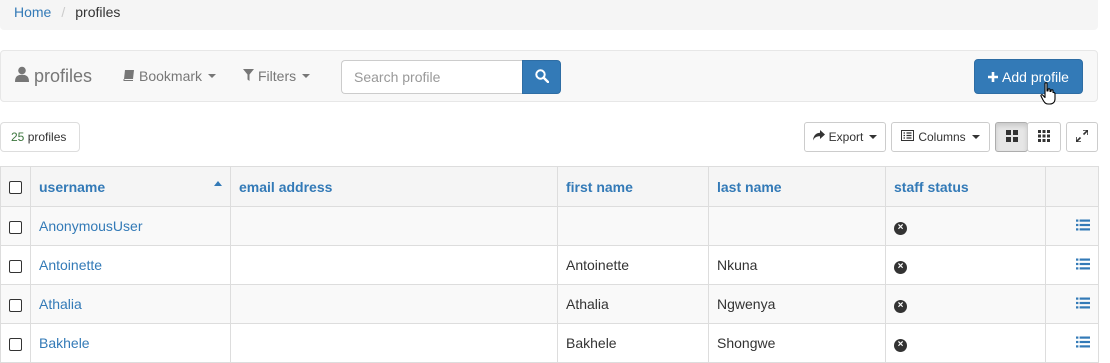 This screenshot has height=363, width=1110. I want to click on select-all-cell, so click(15, 186).